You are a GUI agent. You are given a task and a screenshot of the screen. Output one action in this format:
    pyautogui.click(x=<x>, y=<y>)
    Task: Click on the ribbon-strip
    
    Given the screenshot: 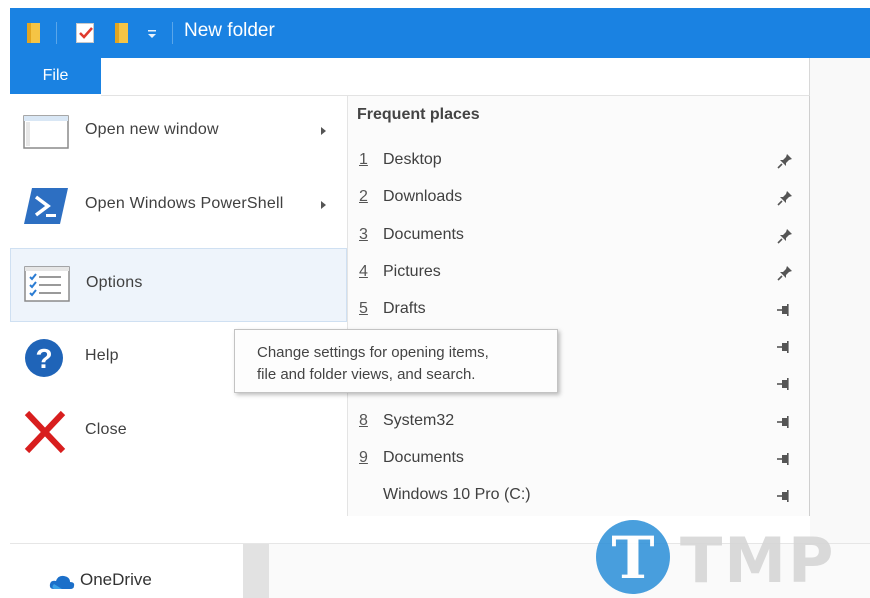 What is the action you would take?
    pyautogui.click(x=455, y=77)
    